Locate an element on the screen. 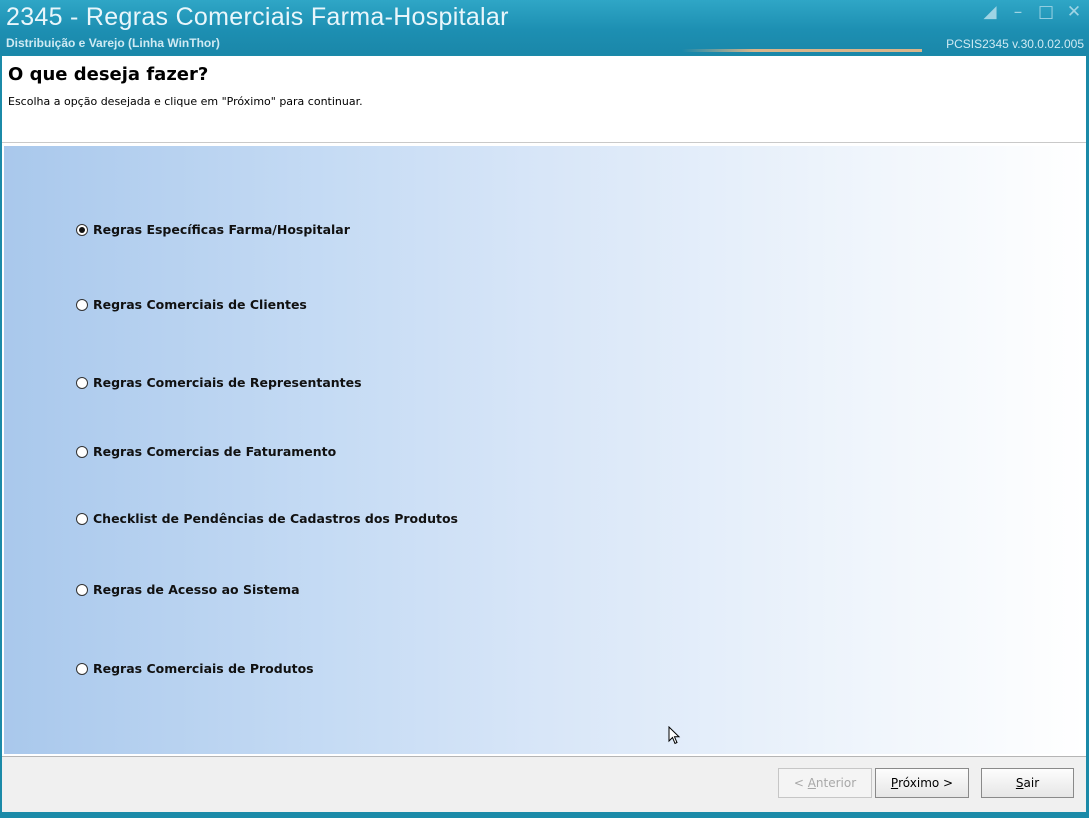 This screenshot has width=1089, height=818. option-regras-faturamento: Regras Comercias de Faturamento is located at coordinates (206, 451).